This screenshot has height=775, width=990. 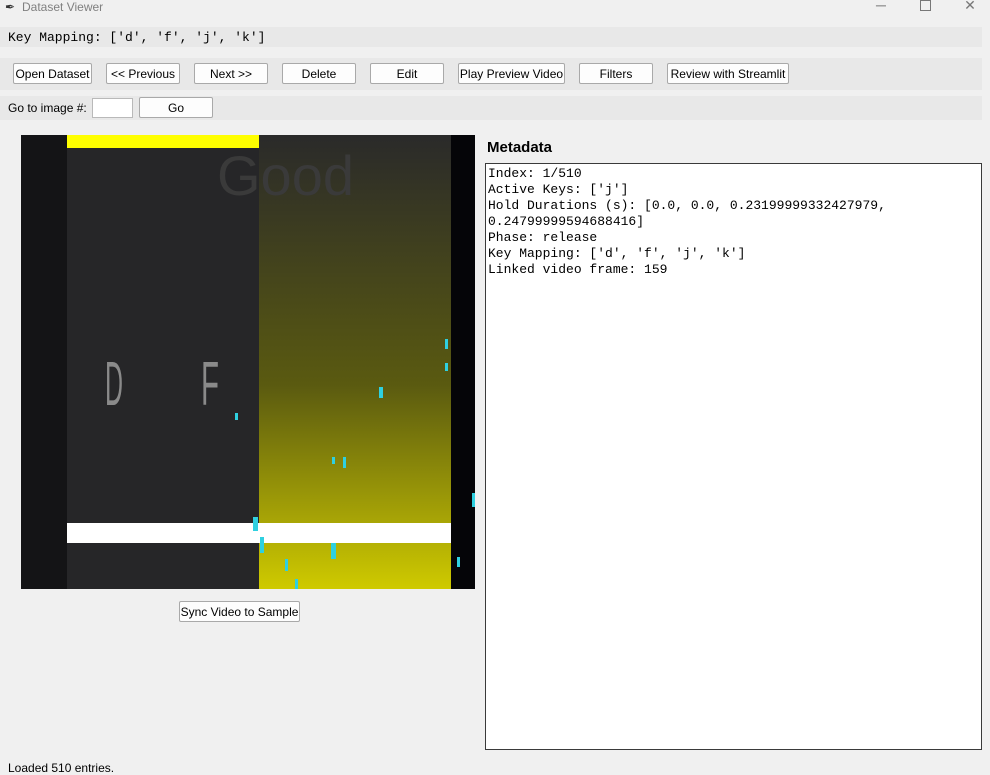 I want to click on watermark-text: Good, so click(x=285, y=175).